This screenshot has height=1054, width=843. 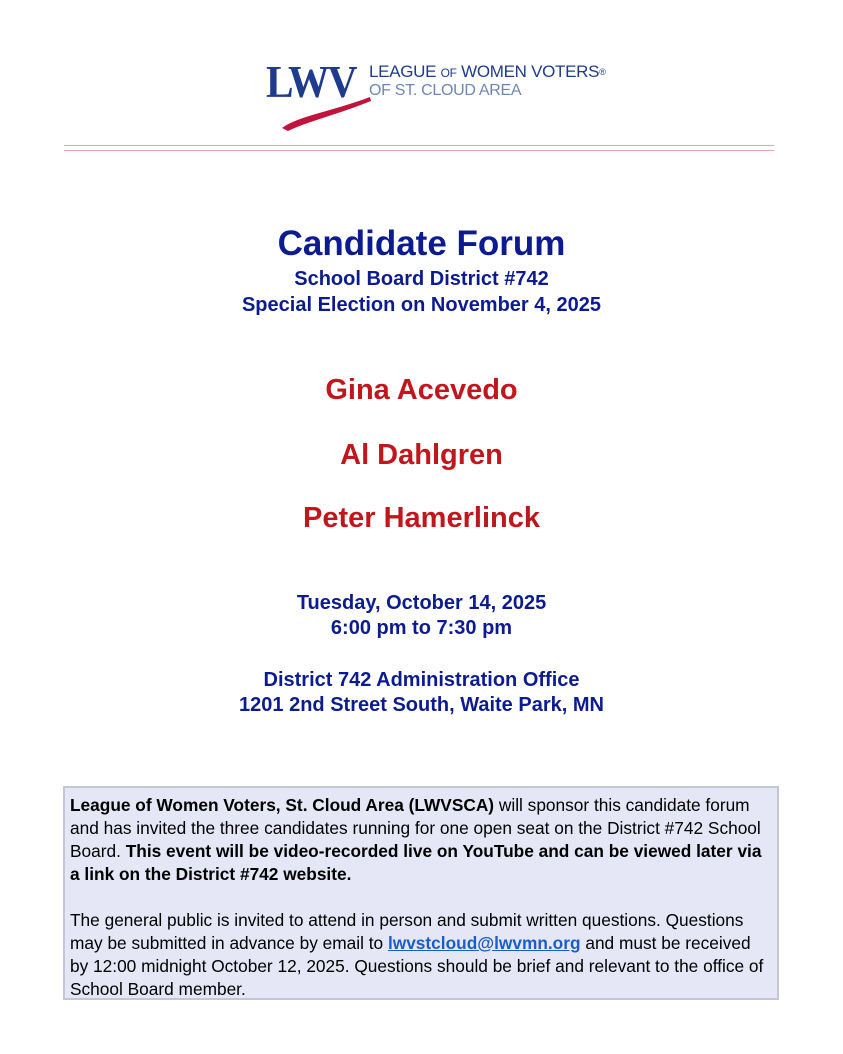 I want to click on subtitle-district: School Board District #742, so click(x=421, y=279).